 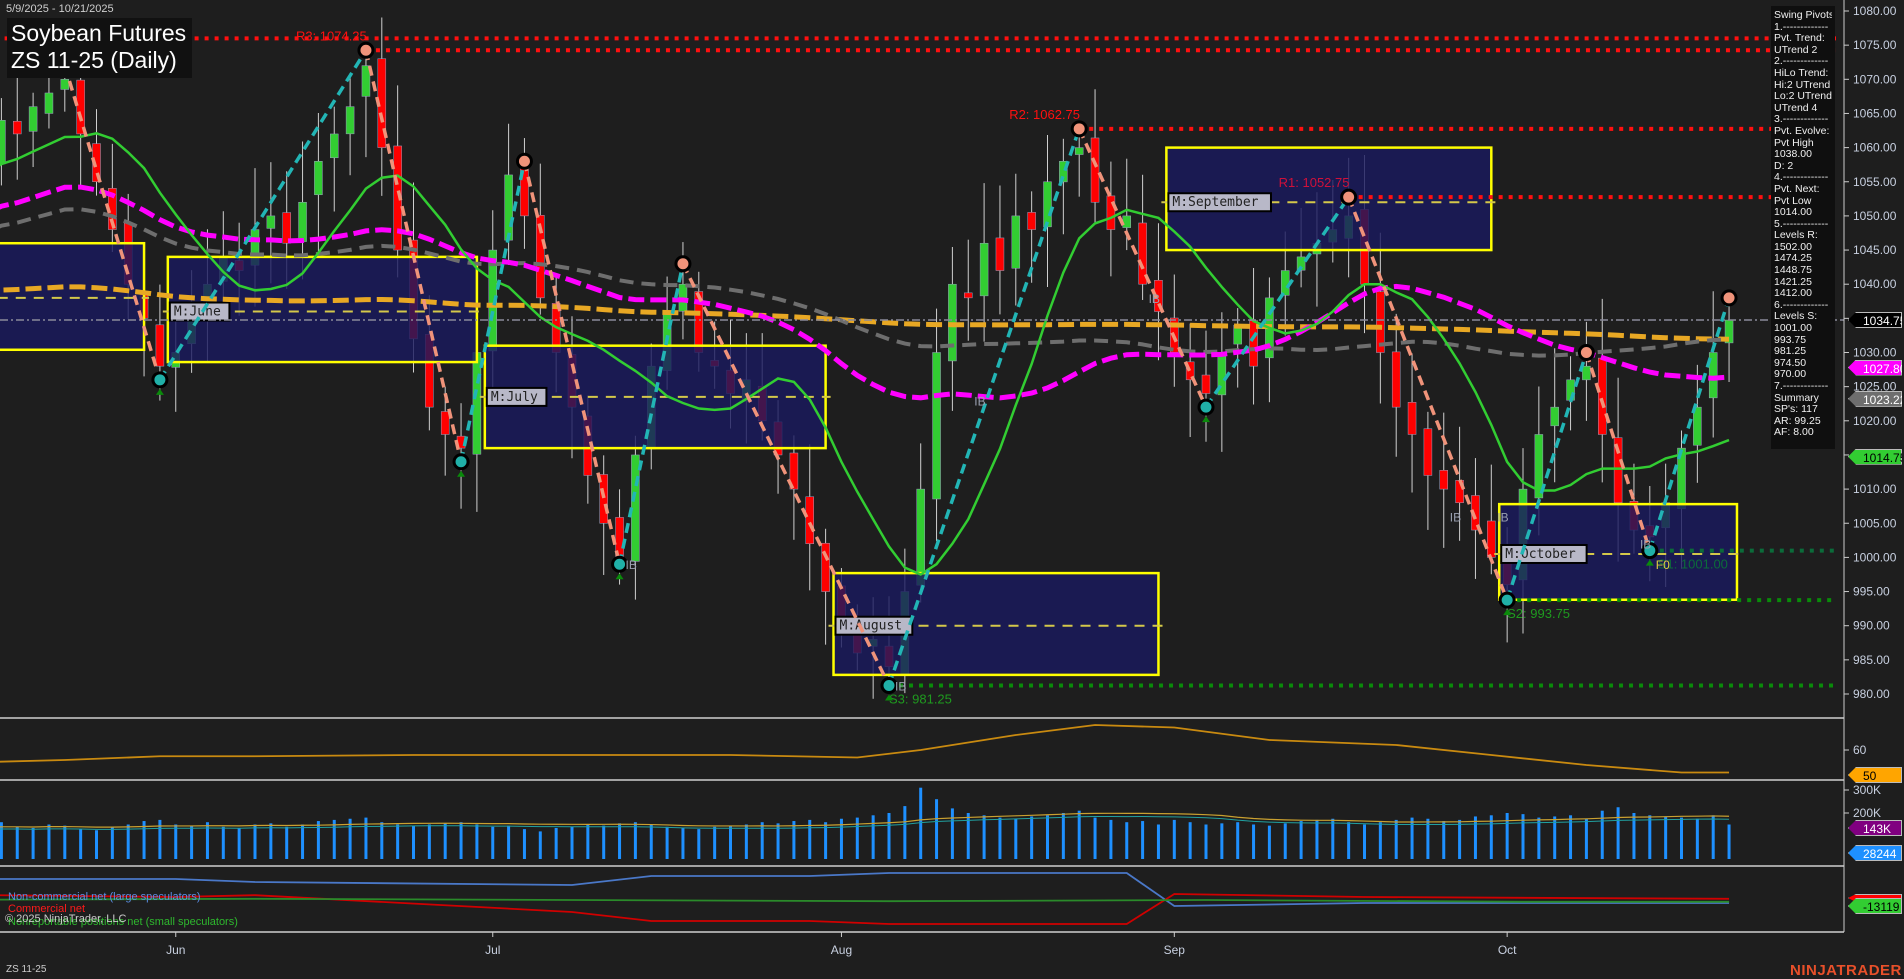 I want to click on month-label: M:August, so click(x=871, y=626).